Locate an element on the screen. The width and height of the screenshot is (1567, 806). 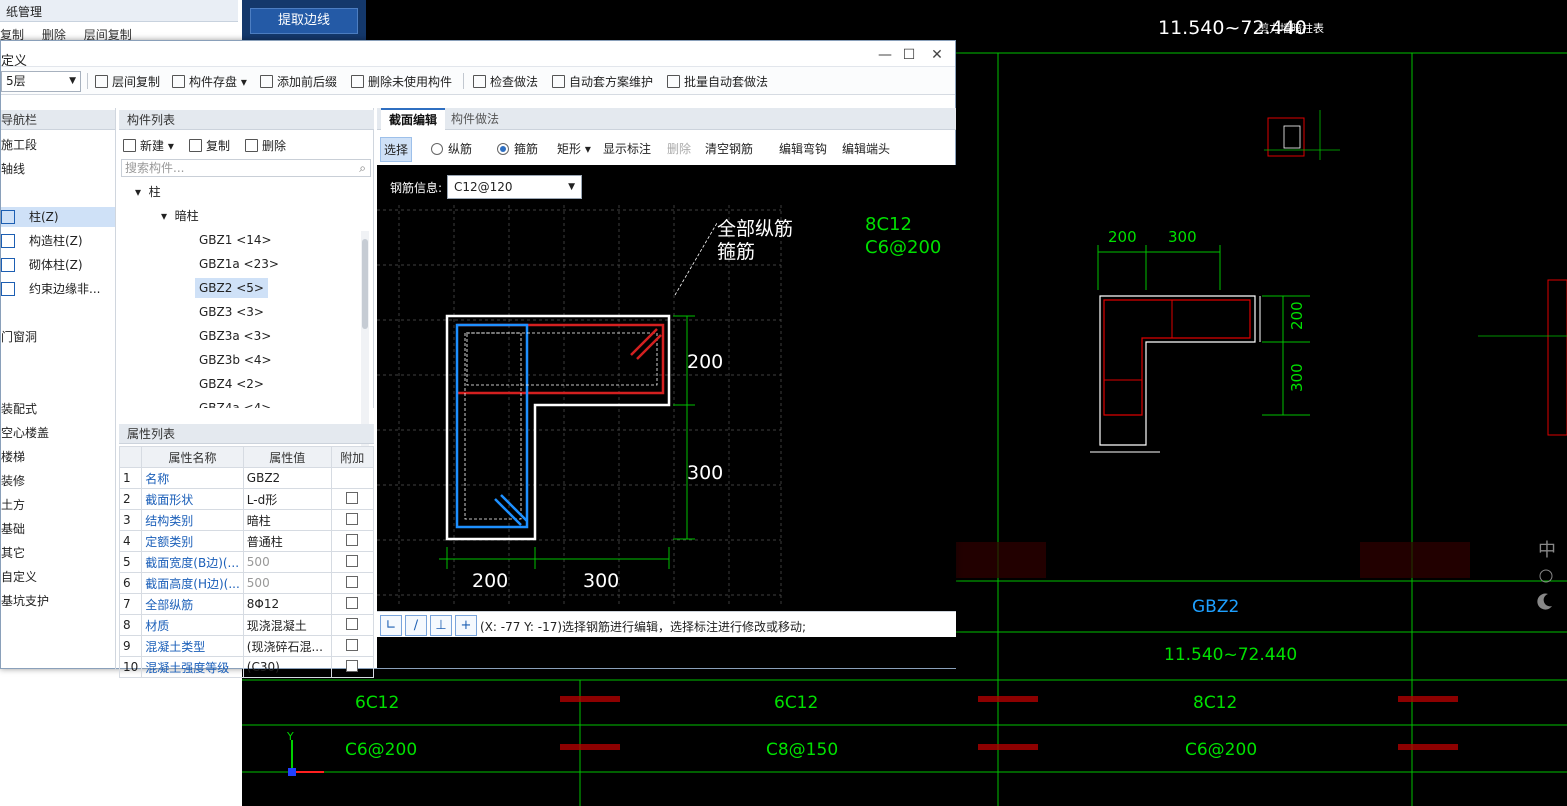
nav-item-construct-column: 构造柱(Z) is located at coordinates (42, 241).